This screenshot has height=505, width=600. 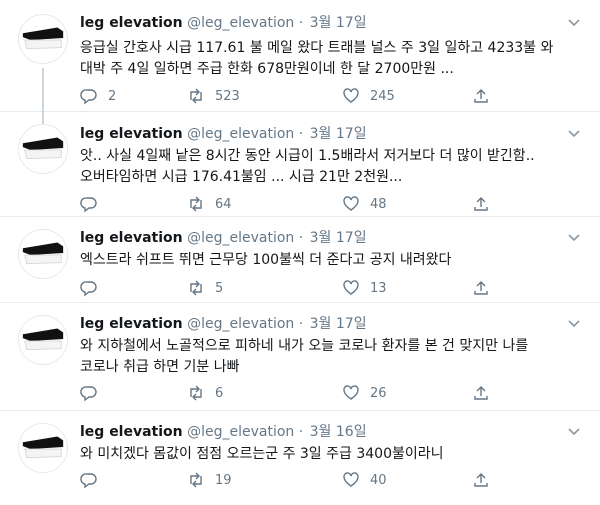 I want to click on thread-line, so click(x=43, y=118).